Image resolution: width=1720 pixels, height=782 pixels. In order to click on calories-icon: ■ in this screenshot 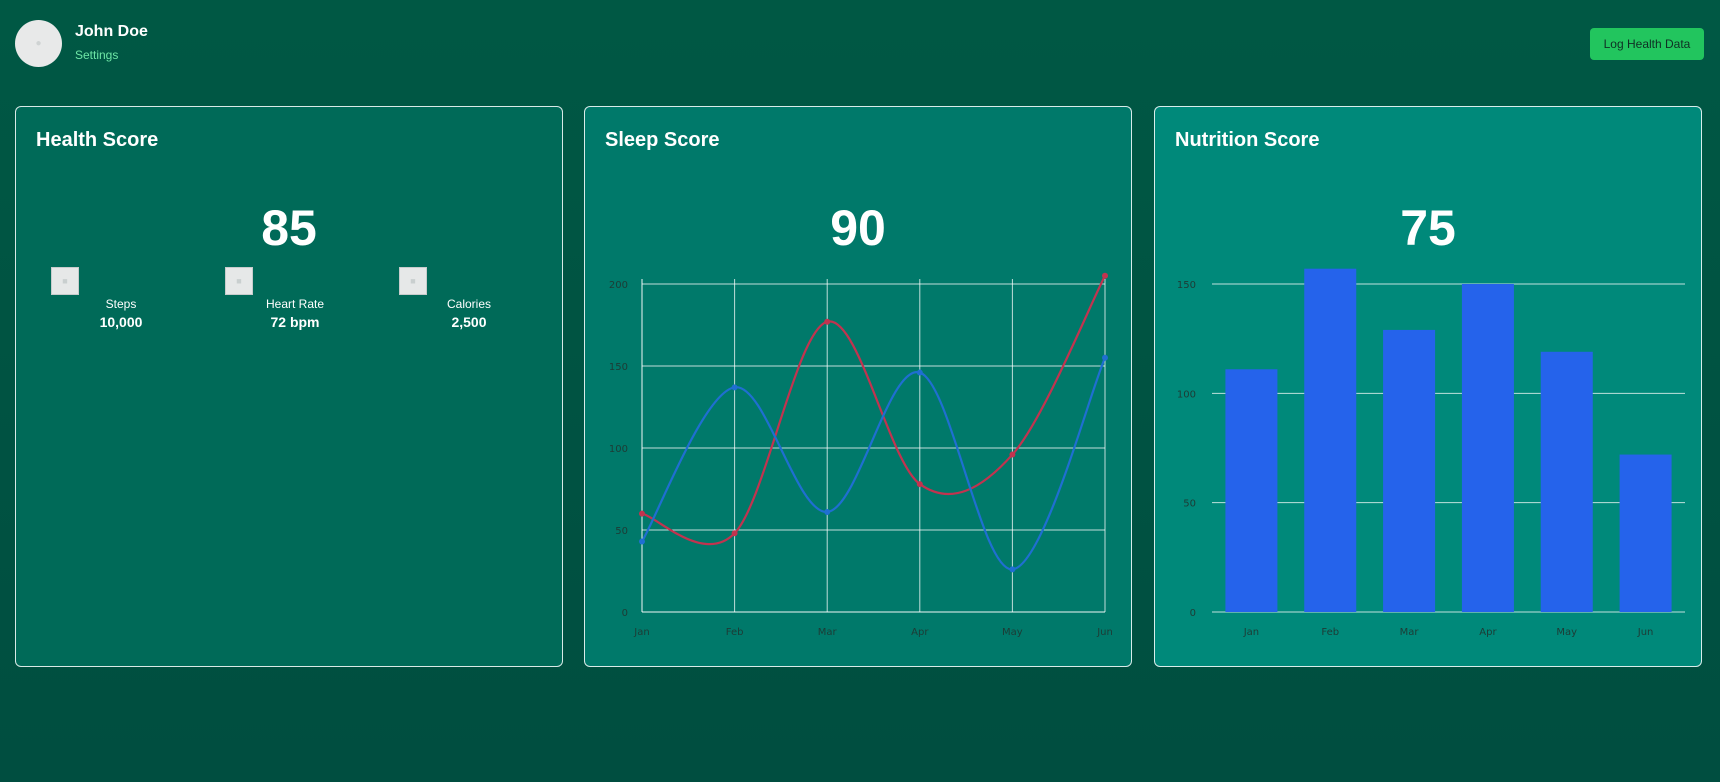, I will do `click(413, 281)`.